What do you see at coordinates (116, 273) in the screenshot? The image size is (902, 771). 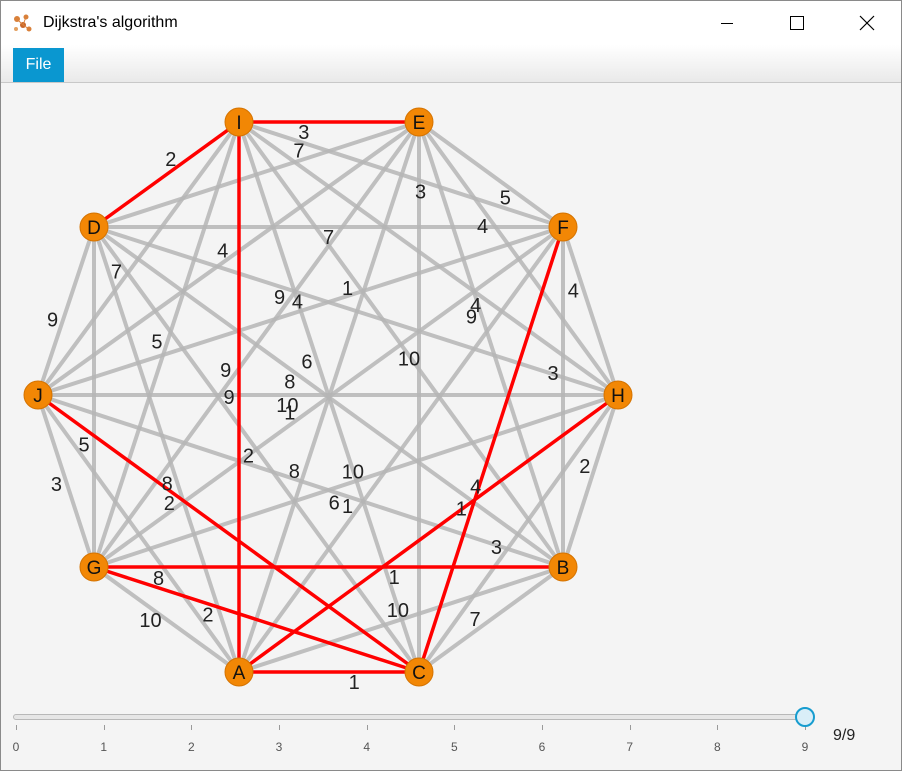 I see `edge-weight-I-J: 7` at bounding box center [116, 273].